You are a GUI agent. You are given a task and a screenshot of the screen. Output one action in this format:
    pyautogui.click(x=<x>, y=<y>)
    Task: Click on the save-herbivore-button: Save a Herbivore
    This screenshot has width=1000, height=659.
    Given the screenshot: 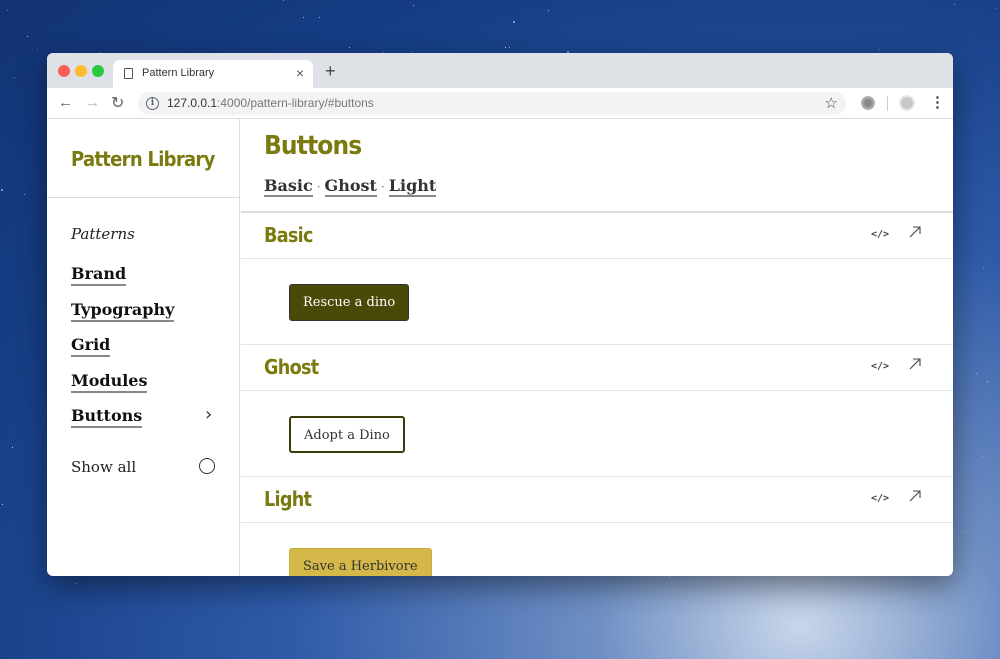 What is the action you would take?
    pyautogui.click(x=360, y=562)
    